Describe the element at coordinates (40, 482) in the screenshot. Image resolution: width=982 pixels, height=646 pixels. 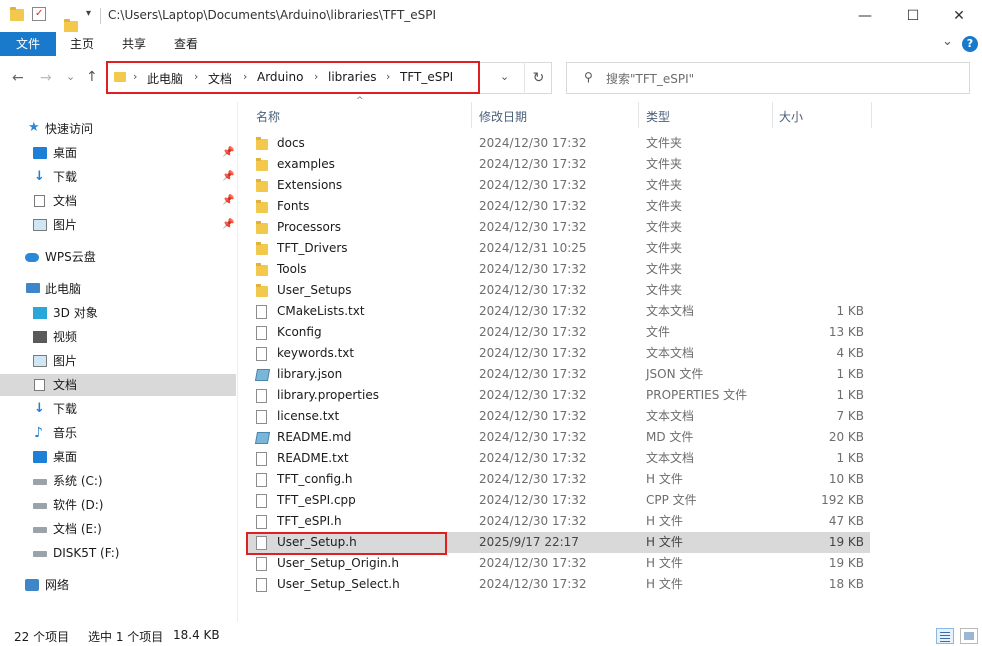
I see `drive-icon` at that location.